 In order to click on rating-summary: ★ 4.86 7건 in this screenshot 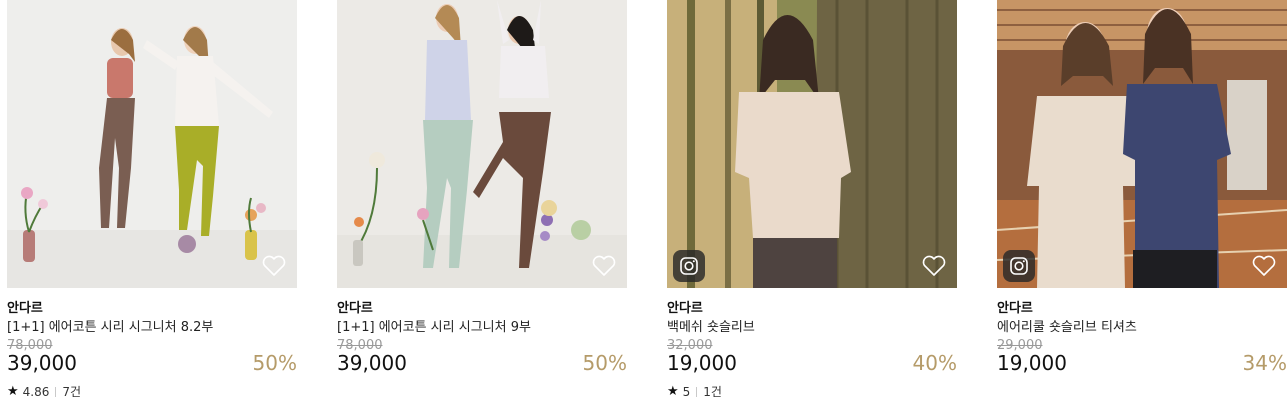, I will do `click(44, 391)`.